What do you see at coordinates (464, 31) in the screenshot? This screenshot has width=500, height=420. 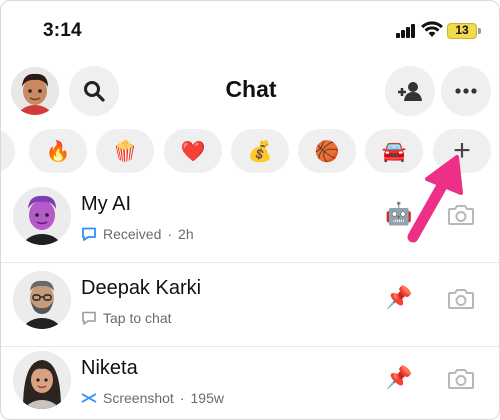 I see `battery-indicator: 13` at bounding box center [464, 31].